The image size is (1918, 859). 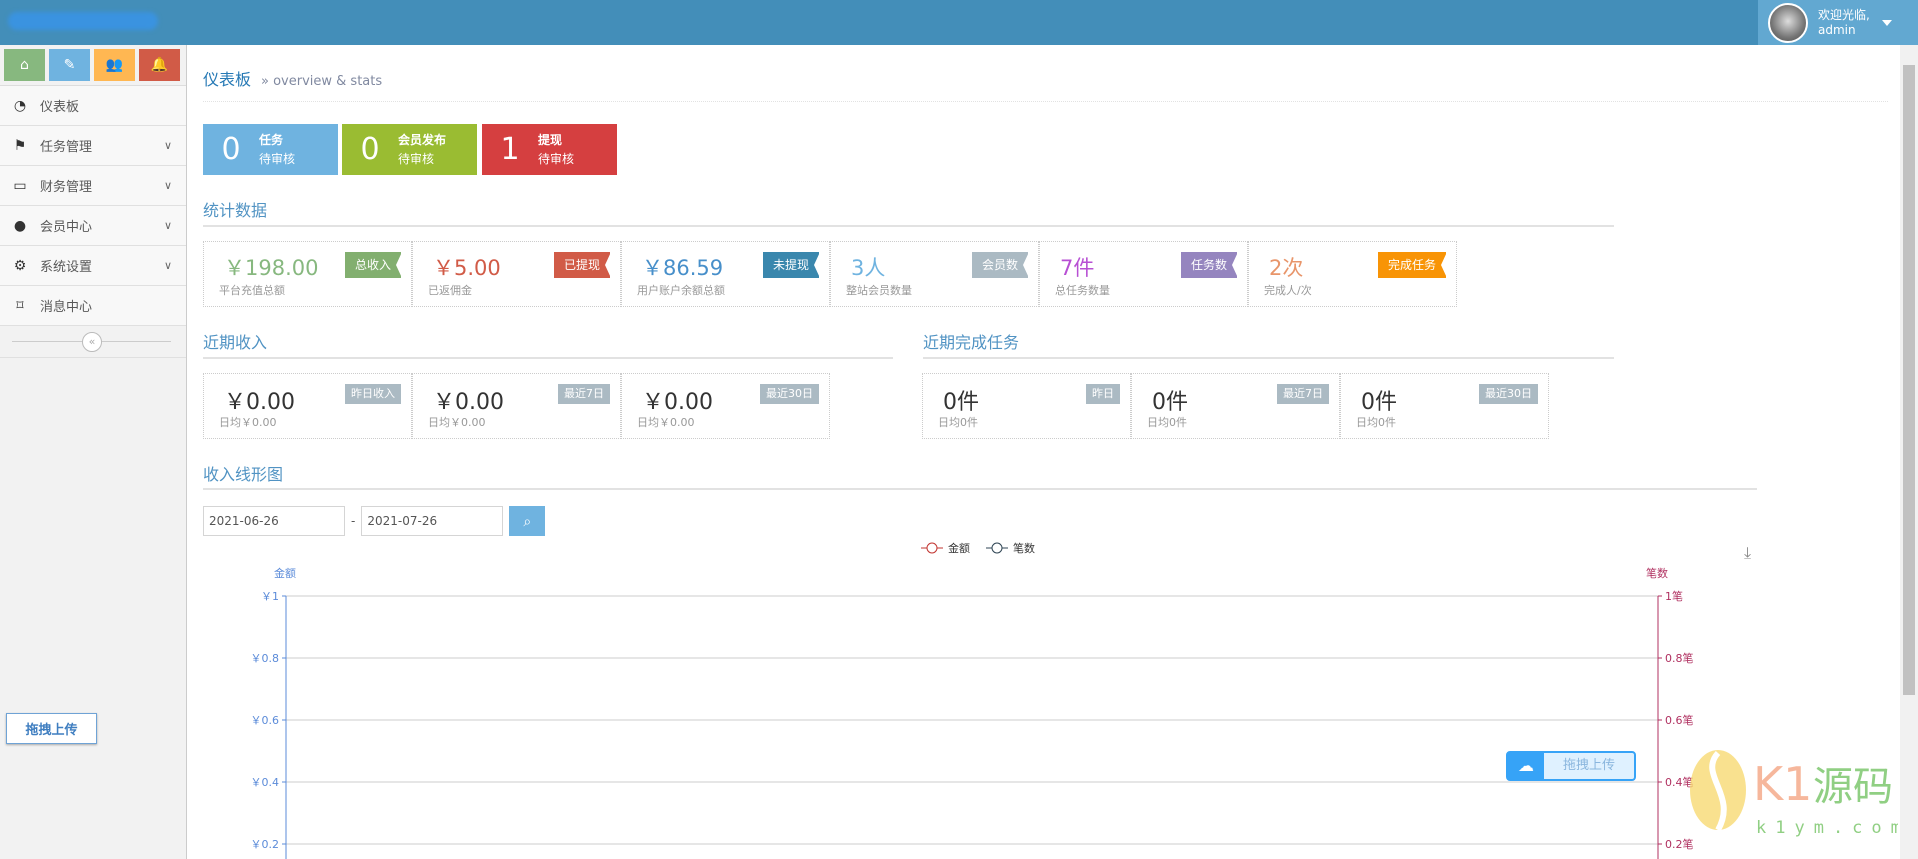 What do you see at coordinates (409, 149) in the screenshot?
I see `infobox-member-posts: 0 会员发布 待审核` at bounding box center [409, 149].